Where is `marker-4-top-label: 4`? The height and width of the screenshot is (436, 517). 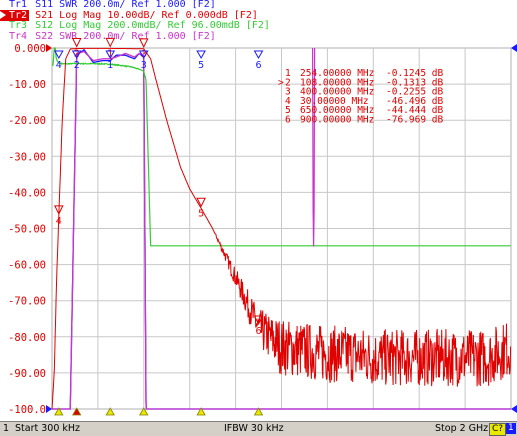
marker-4-top-label: 4 is located at coordinates (59, 65).